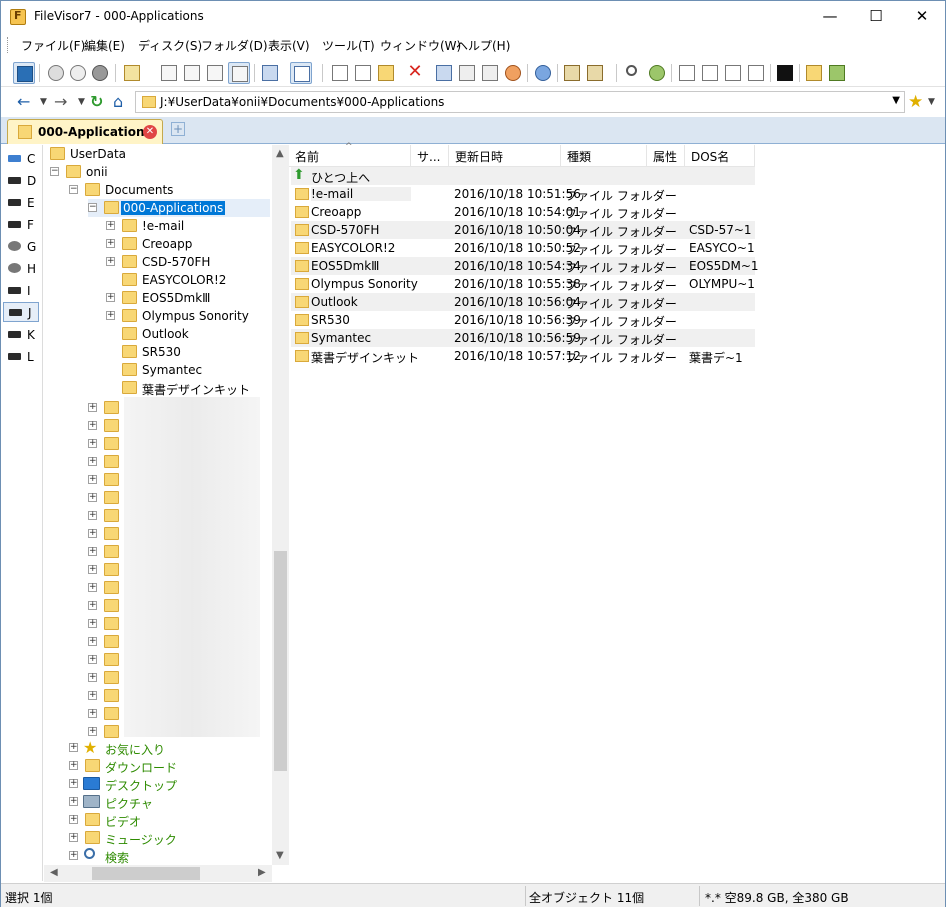  I want to click on compare-button, so click(467, 73).